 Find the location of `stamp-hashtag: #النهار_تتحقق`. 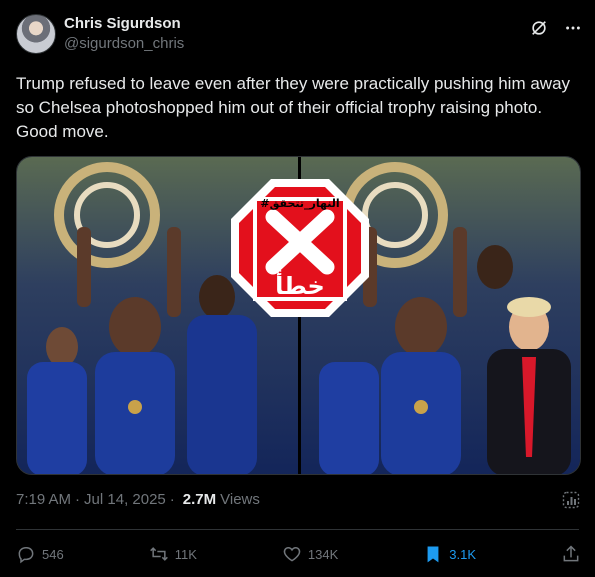

stamp-hashtag: #النهار_تتحقق is located at coordinates (299, 203).